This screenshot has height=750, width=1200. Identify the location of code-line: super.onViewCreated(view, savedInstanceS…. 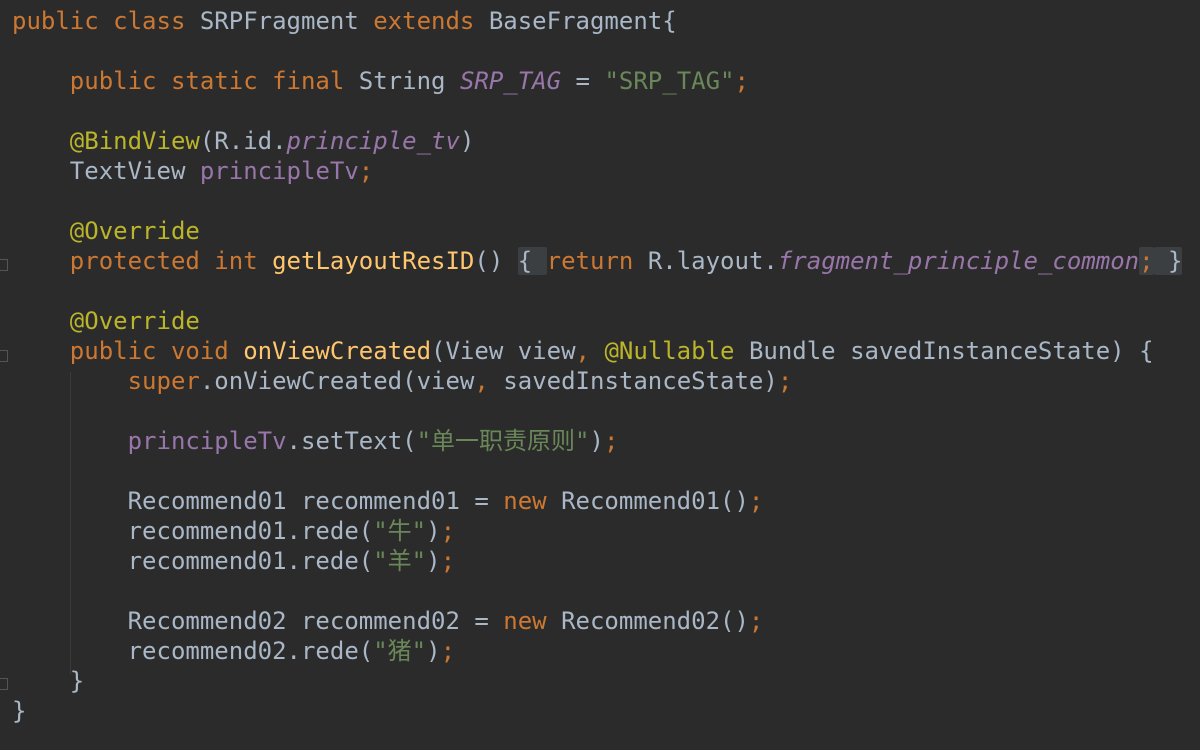
(597, 381).